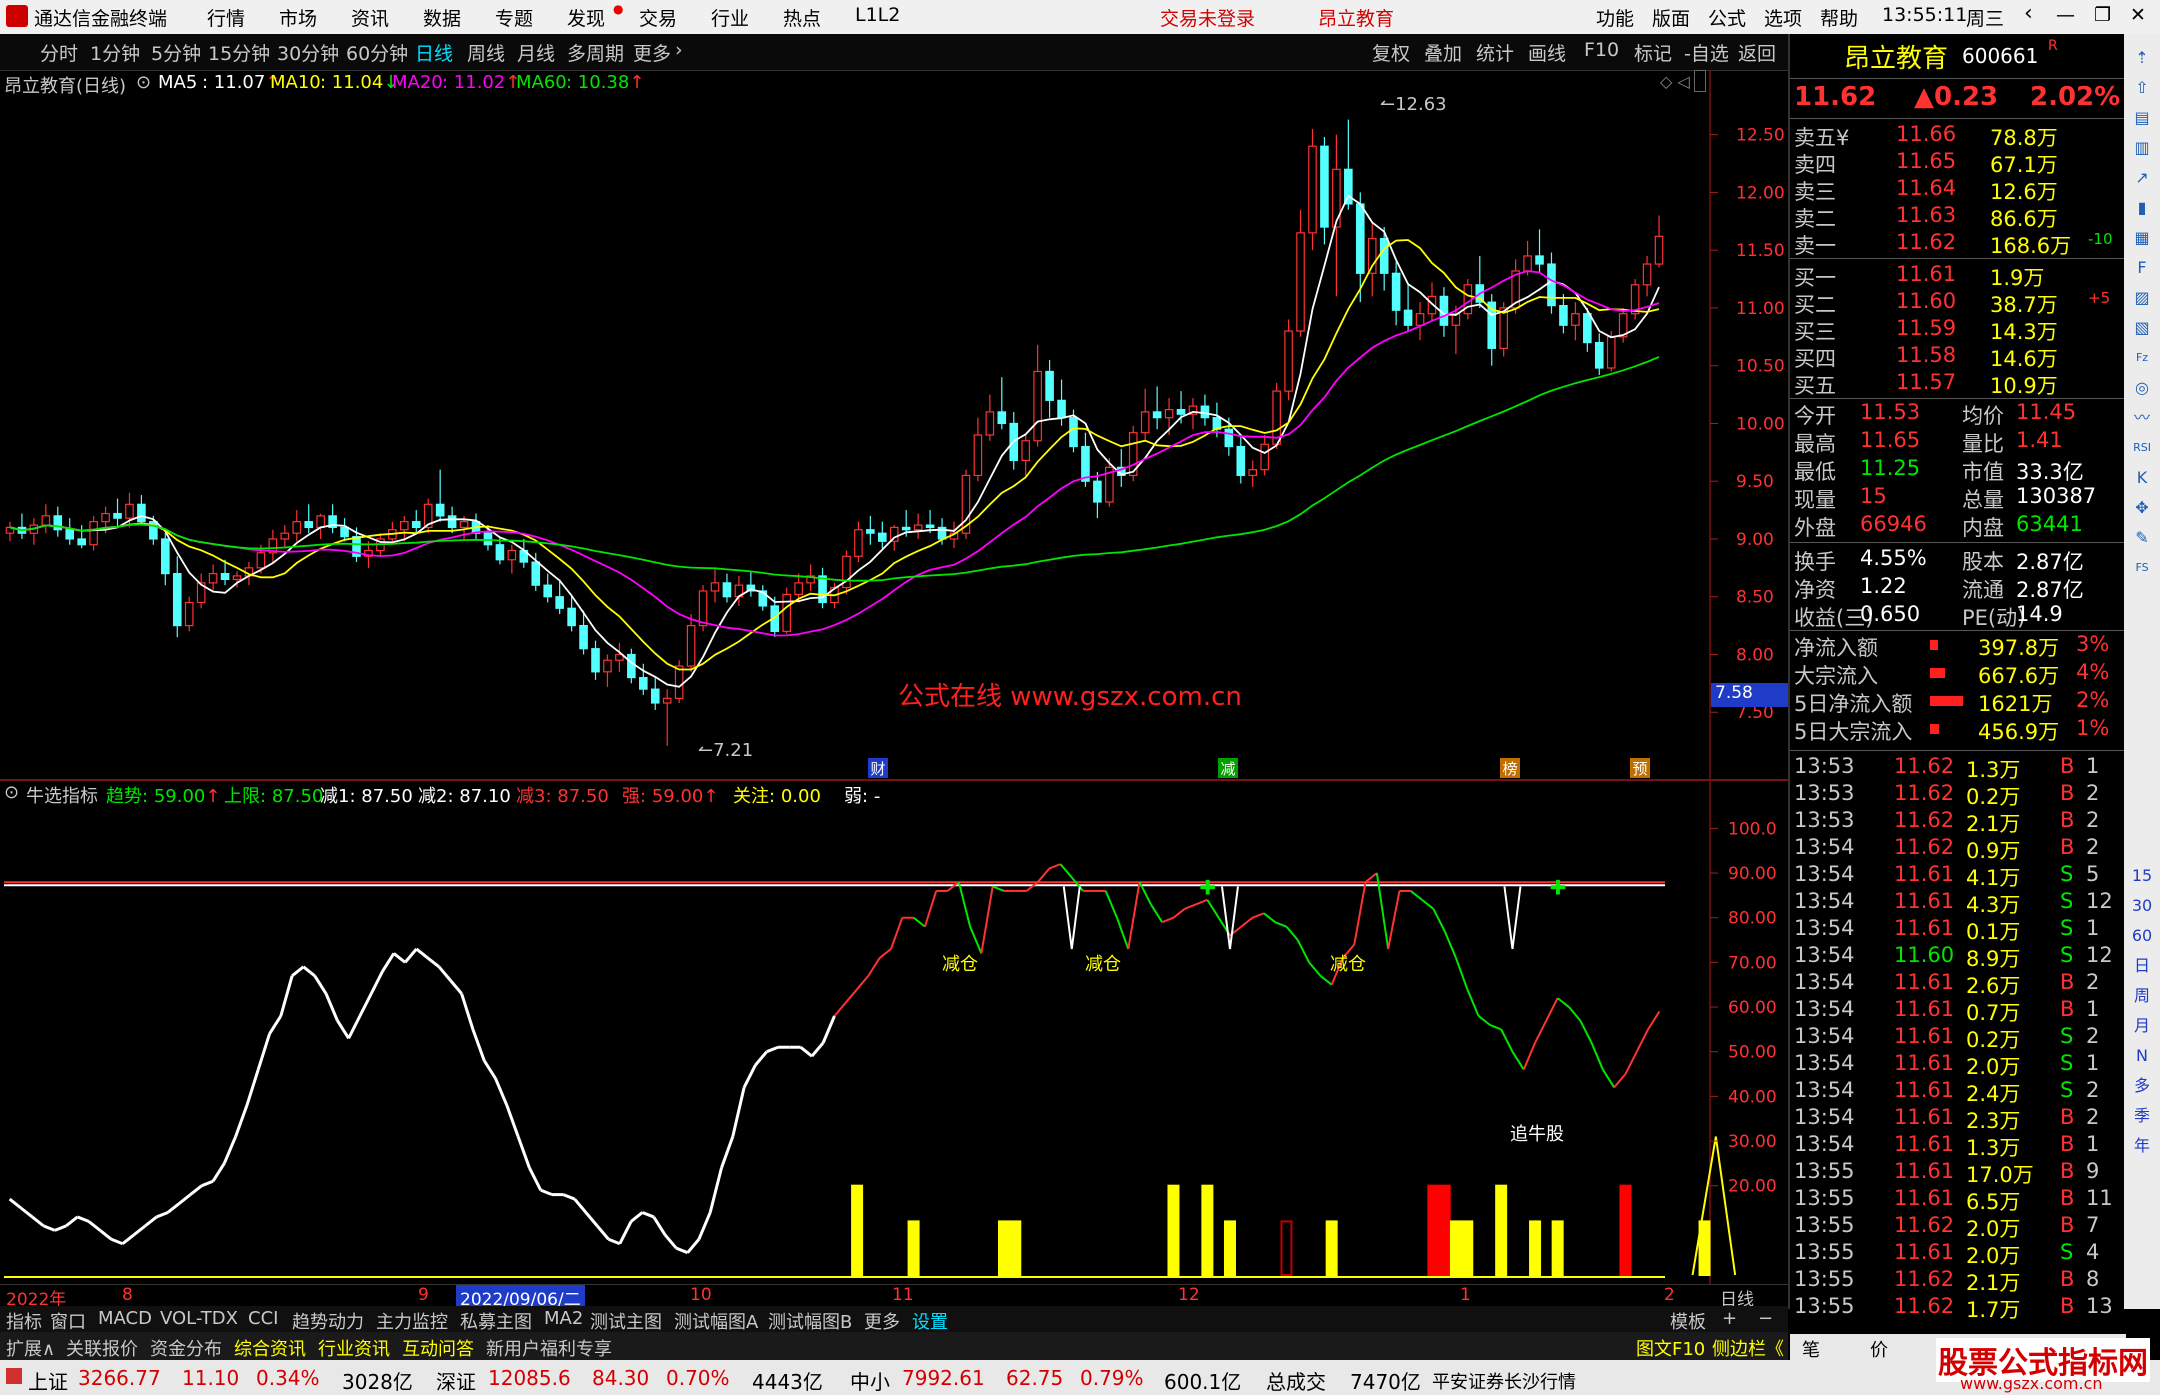  Describe the element at coordinates (199, 1318) in the screenshot. I see `tab-vol: VOL-TDX` at that location.